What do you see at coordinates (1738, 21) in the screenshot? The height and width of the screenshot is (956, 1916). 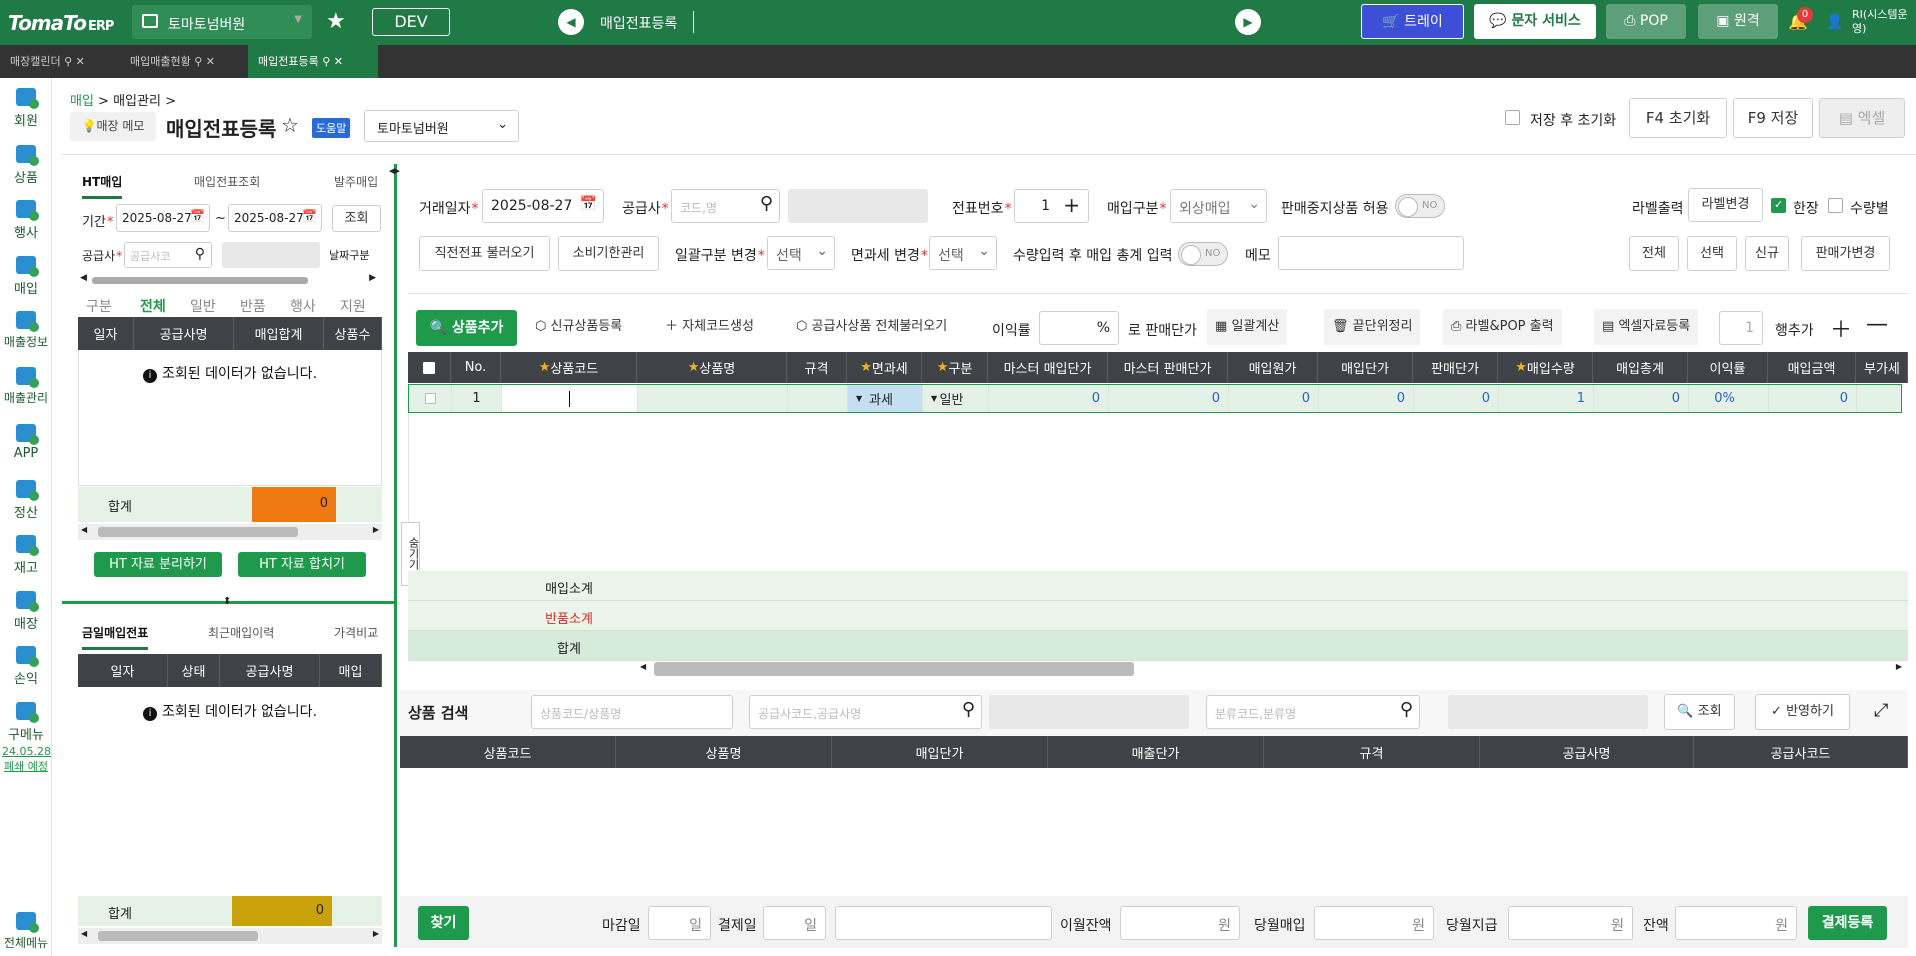 I see `remote-button: ▣ 원격` at bounding box center [1738, 21].